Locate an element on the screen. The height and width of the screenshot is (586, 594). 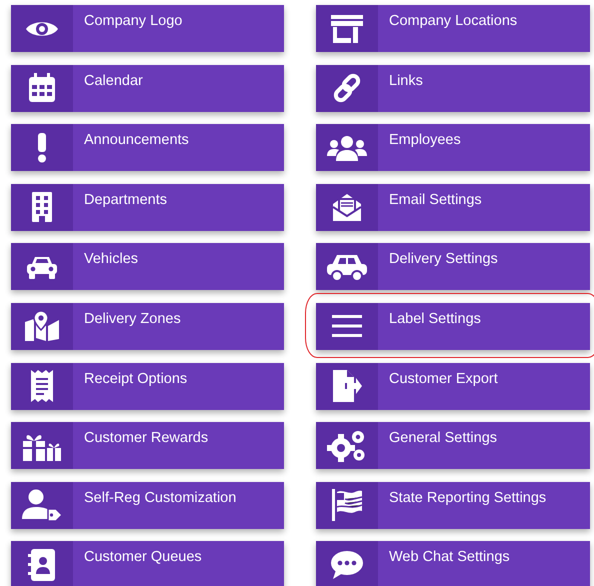
menu-icon is located at coordinates (347, 326).